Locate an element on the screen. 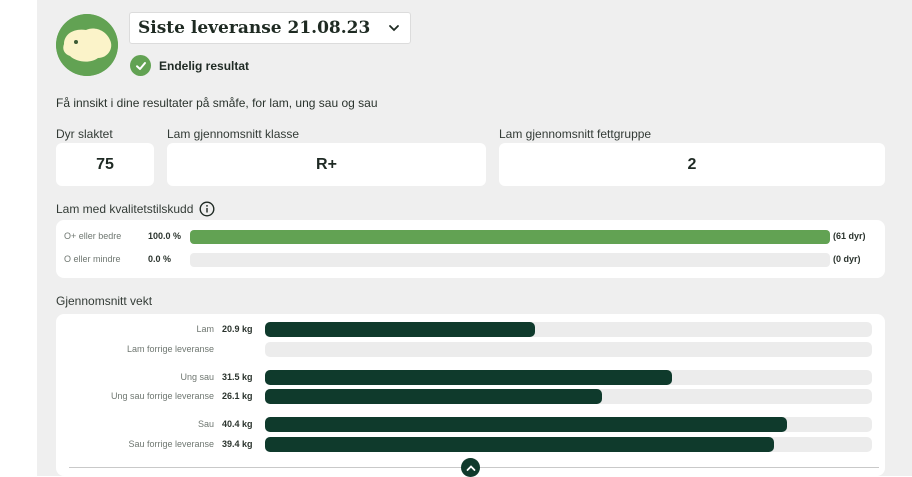 Image resolution: width=912 pixels, height=477 pixels. quality-row-name: O+ eller bedre is located at coordinates (93, 236).